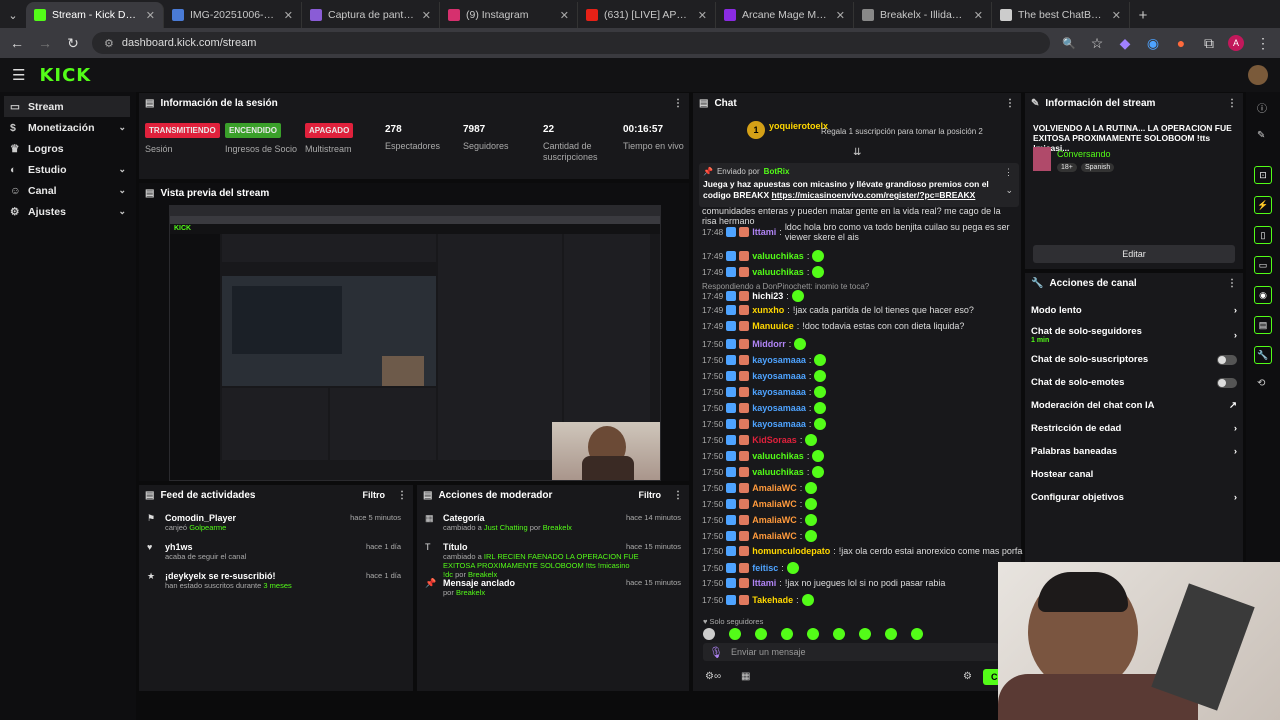 Image resolution: width=1280 pixels, height=720 pixels. I want to click on stream-preview-video: KICK, so click(415, 343).